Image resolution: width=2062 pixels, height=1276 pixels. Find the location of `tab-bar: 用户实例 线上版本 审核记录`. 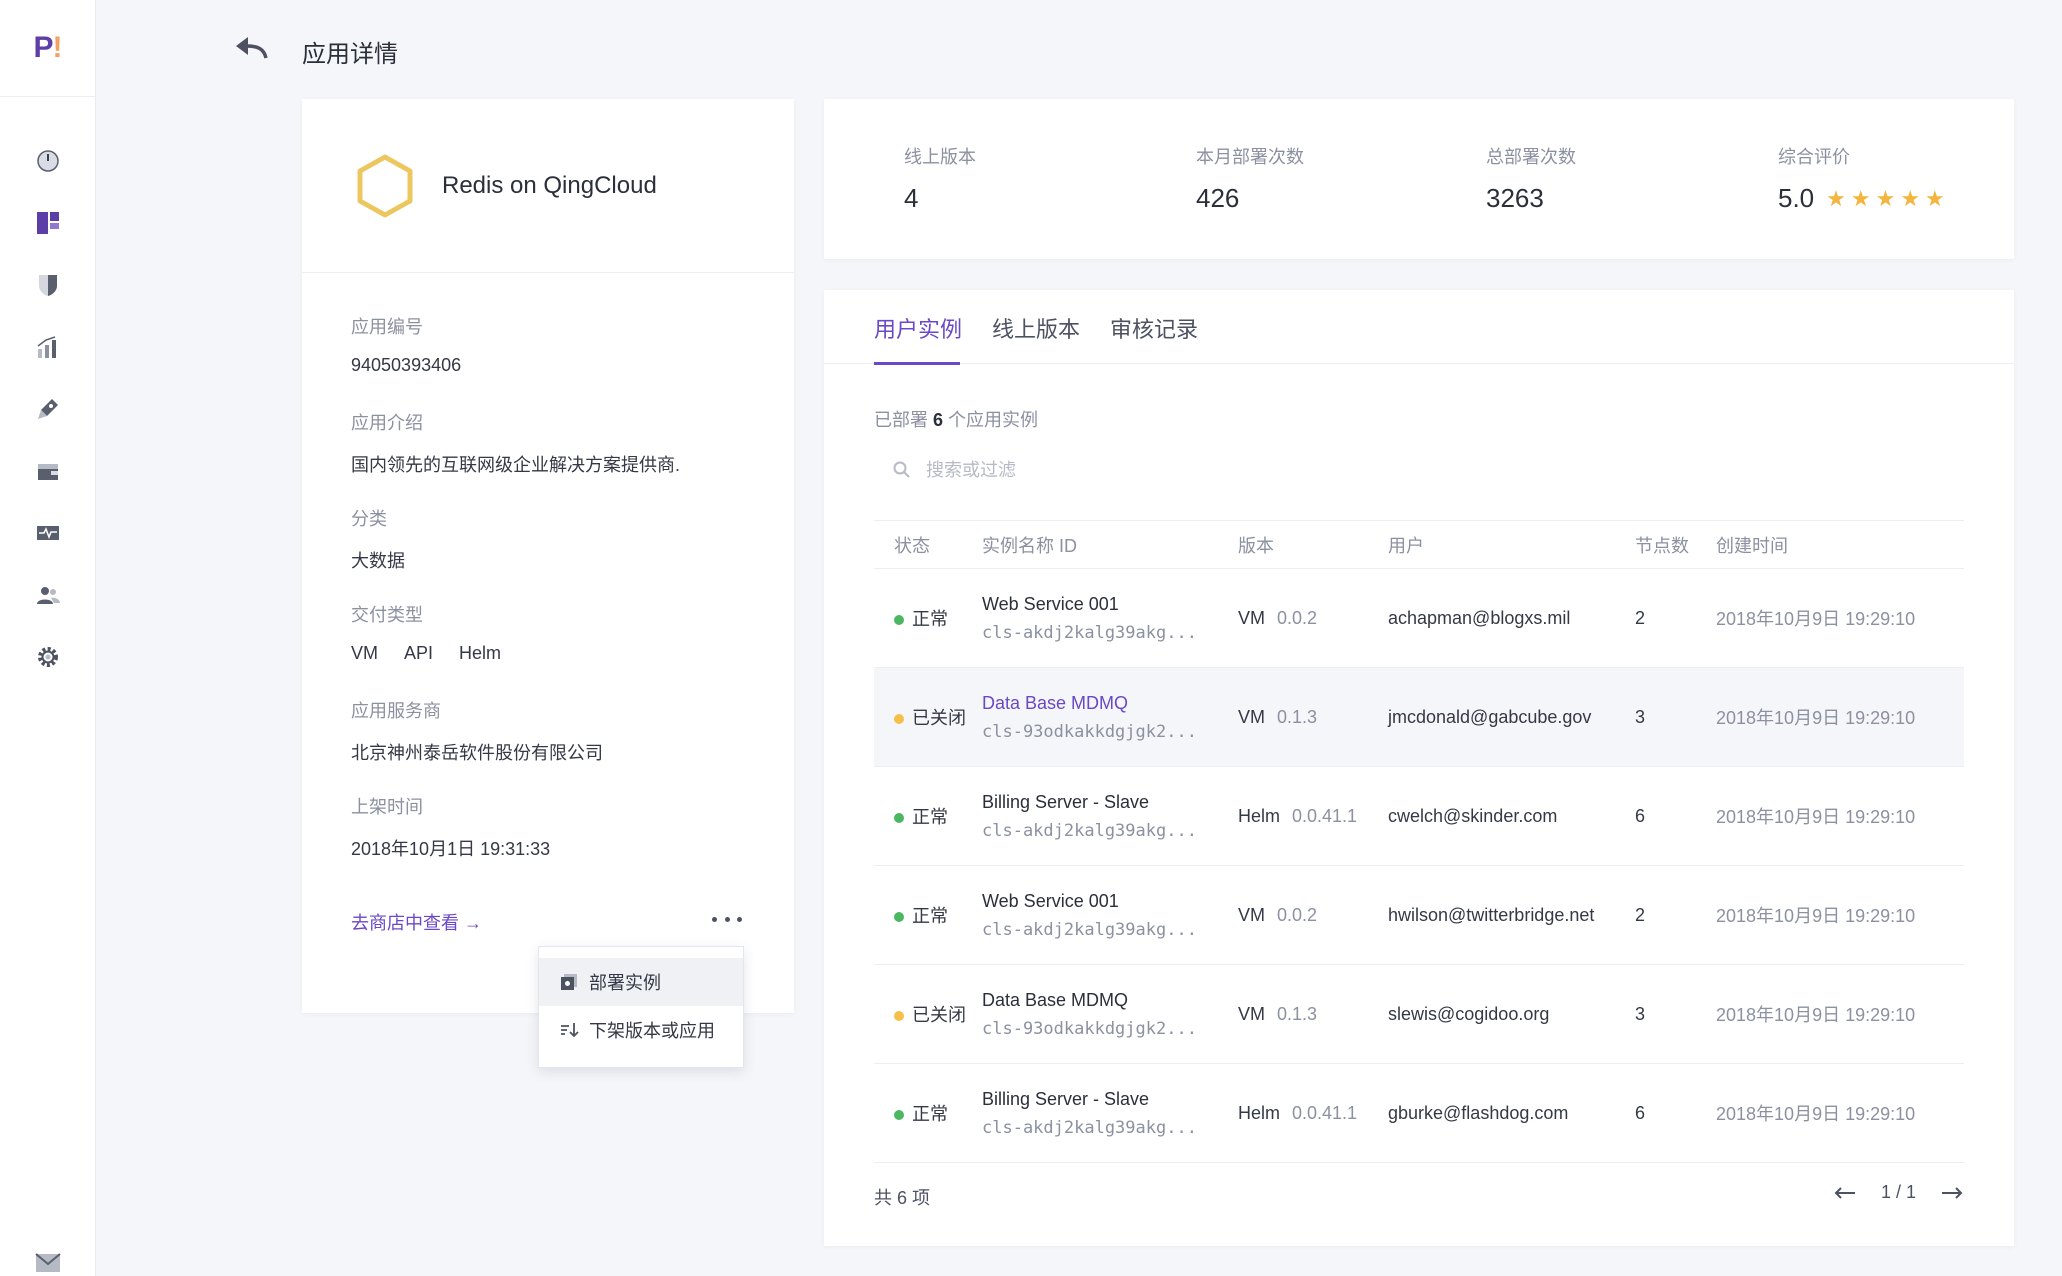

tab-bar: 用户实例 线上版本 审核记录 is located at coordinates (1419, 327).